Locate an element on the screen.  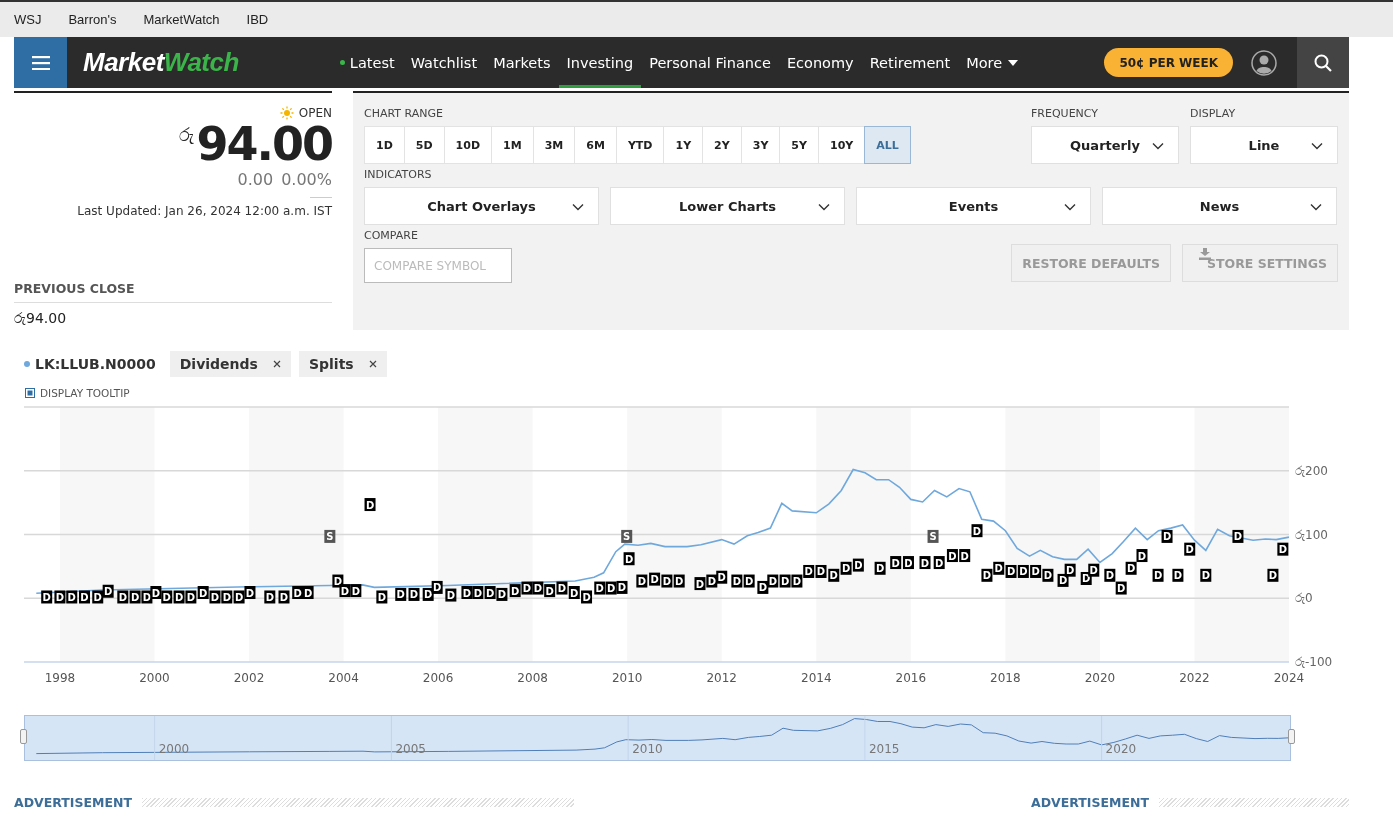
range-button: 3M is located at coordinates (554, 145).